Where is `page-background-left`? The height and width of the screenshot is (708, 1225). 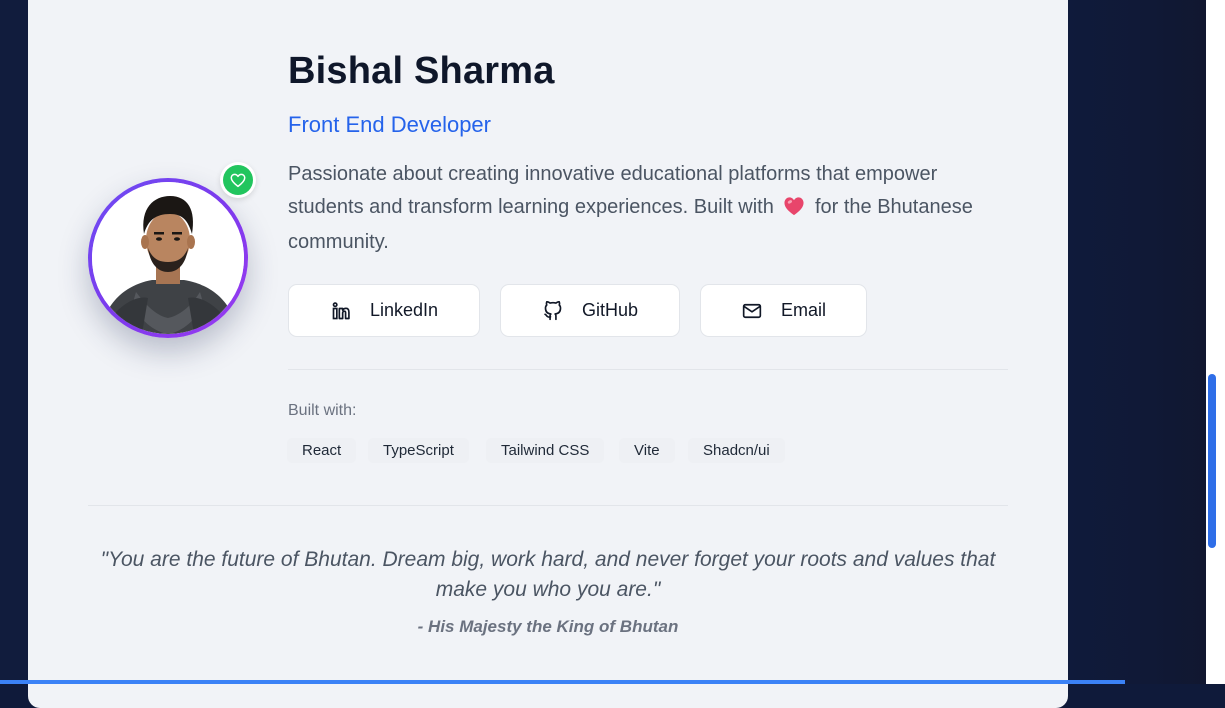
page-background-left is located at coordinates (14, 342).